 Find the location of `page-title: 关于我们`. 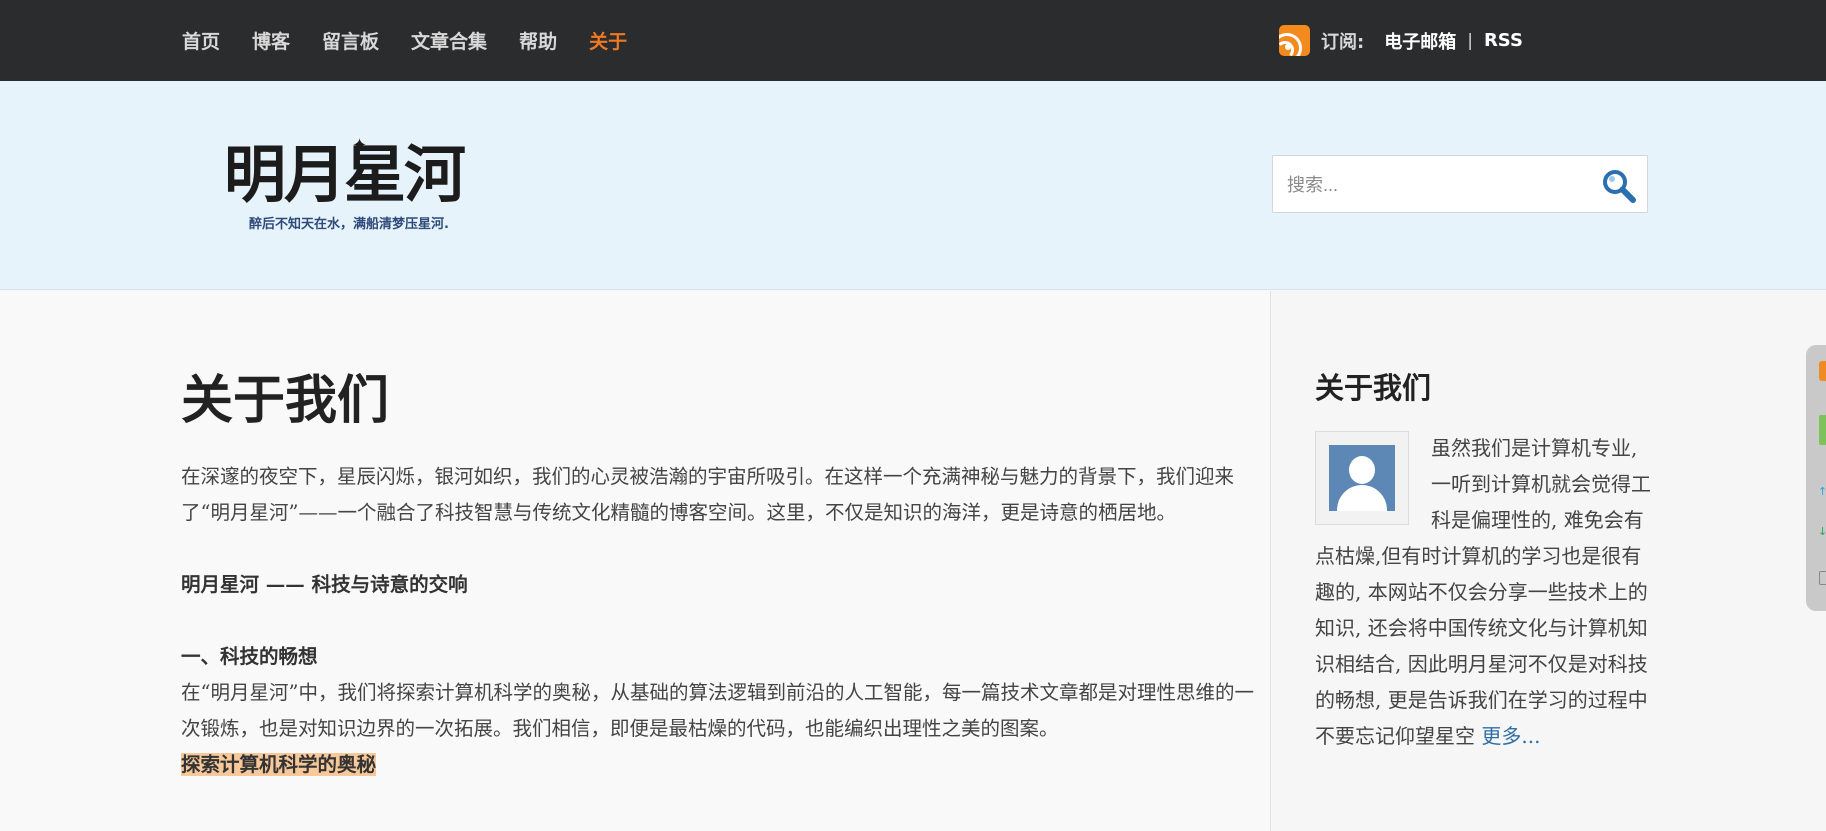

page-title: 关于我们 is located at coordinates (285, 401).